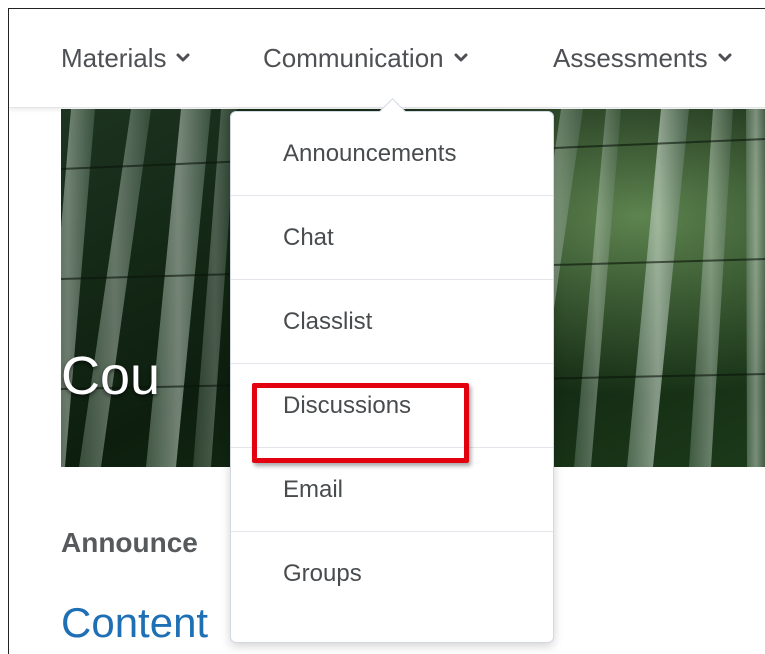 Image resolution: width=765 pixels, height=654 pixels. Describe the element at coordinates (630, 57) in the screenshot. I see `nav-assessments-label: Assessments` at that location.